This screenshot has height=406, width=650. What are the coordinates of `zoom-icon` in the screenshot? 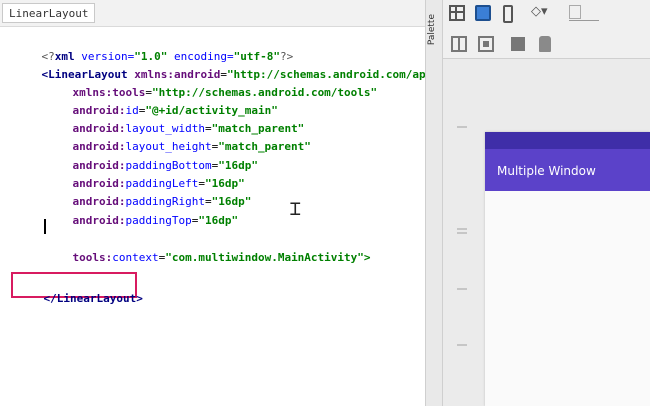 It's located at (518, 44).